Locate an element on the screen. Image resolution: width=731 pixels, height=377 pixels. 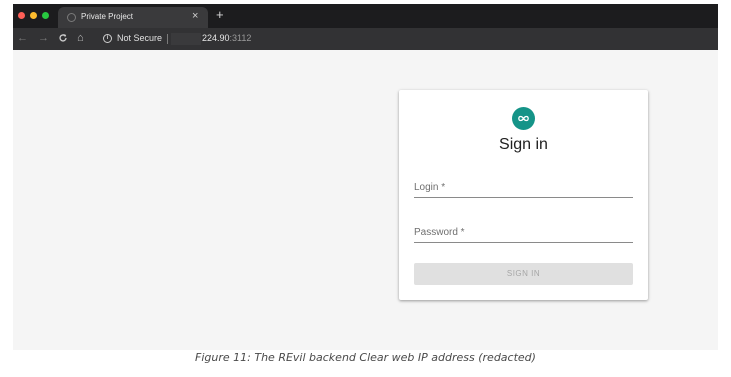
plus-icon: + is located at coordinates (220, 15).